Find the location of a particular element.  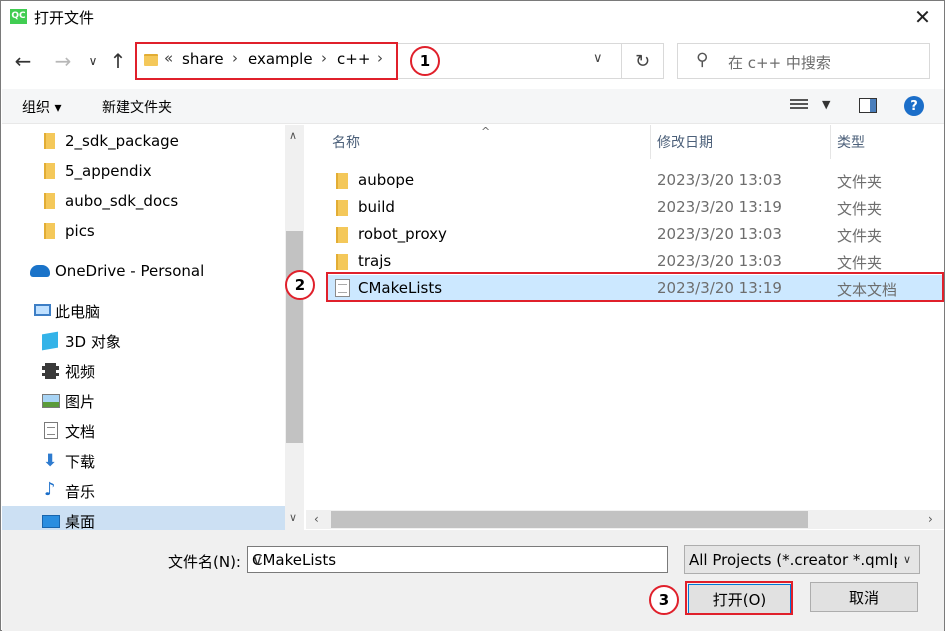

arrow-up-icon: ↑ is located at coordinates (118, 61).